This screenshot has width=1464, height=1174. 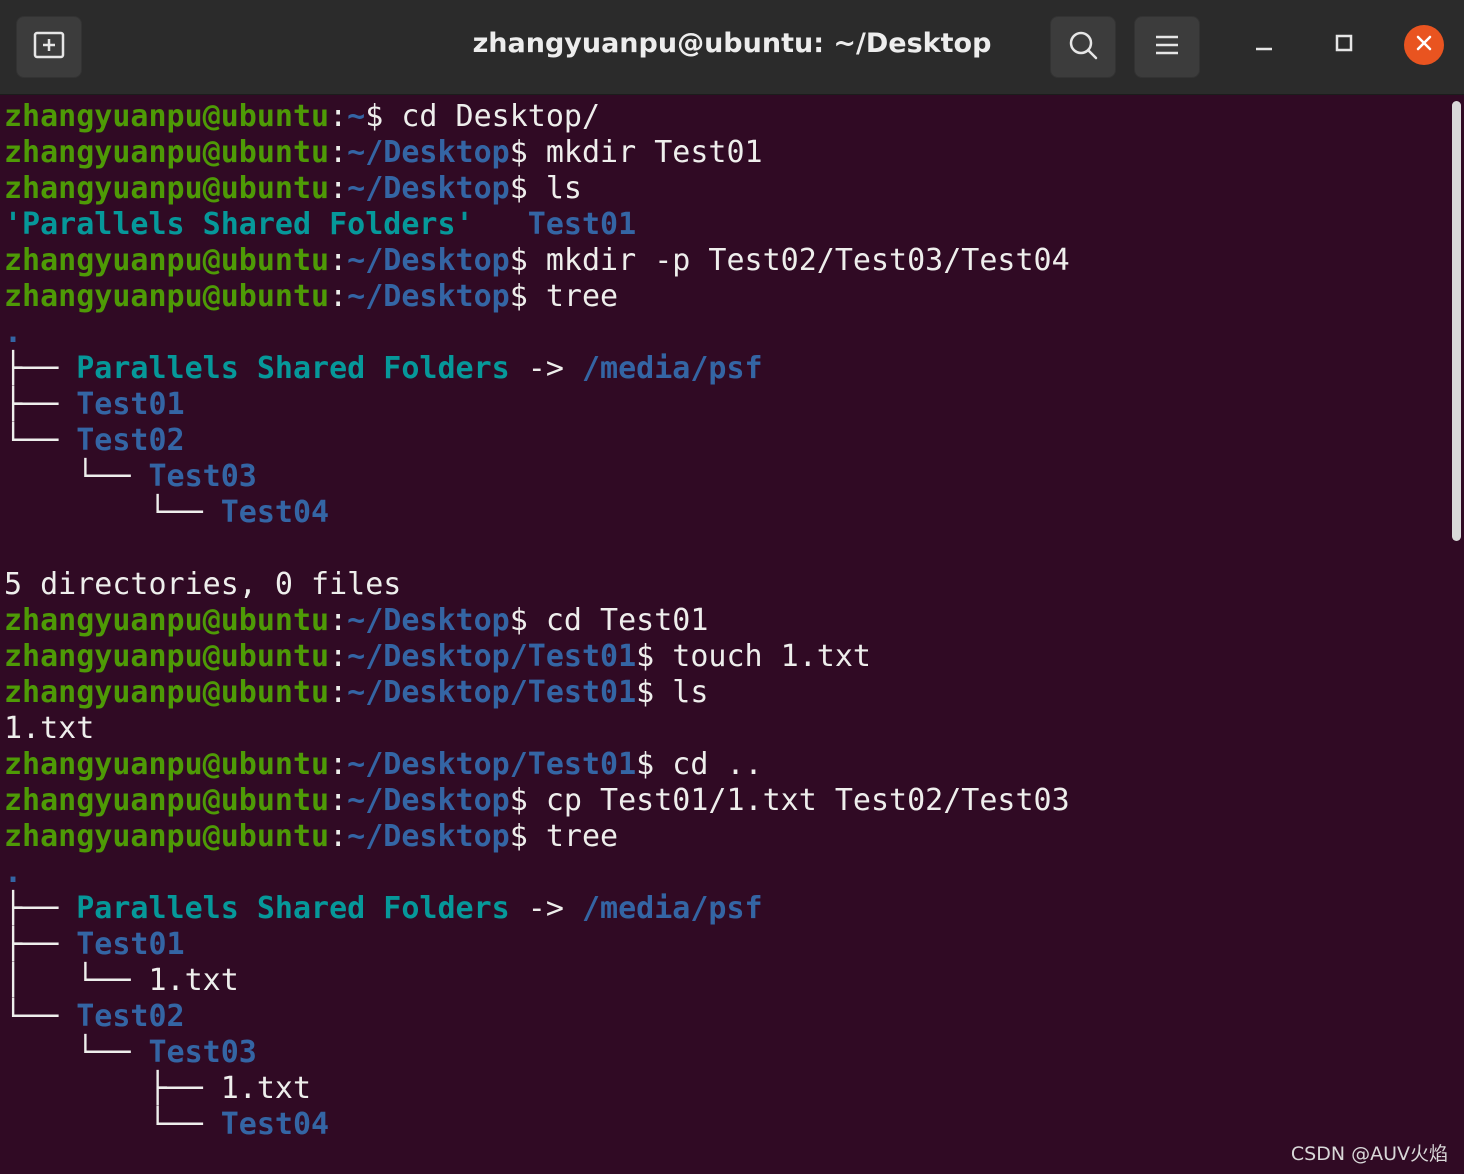 What do you see at coordinates (492, 764) in the screenshot?
I see `terminal-segment: ~/Desktop/Test01` at bounding box center [492, 764].